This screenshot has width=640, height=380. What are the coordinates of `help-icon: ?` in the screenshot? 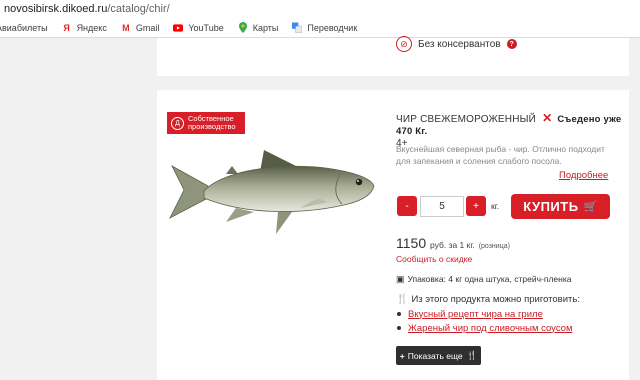 It's located at (511, 44).